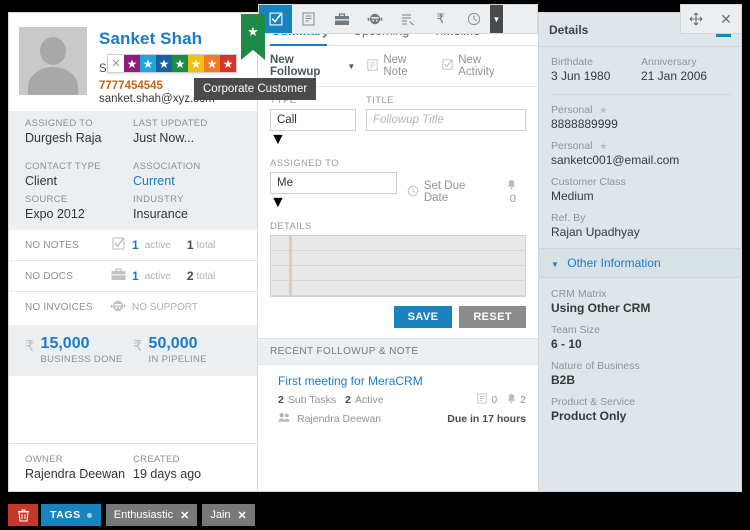 The width and height of the screenshot is (750, 530). What do you see at coordinates (523, 400) in the screenshot?
I see `followup-reminder-count: 2` at bounding box center [523, 400].